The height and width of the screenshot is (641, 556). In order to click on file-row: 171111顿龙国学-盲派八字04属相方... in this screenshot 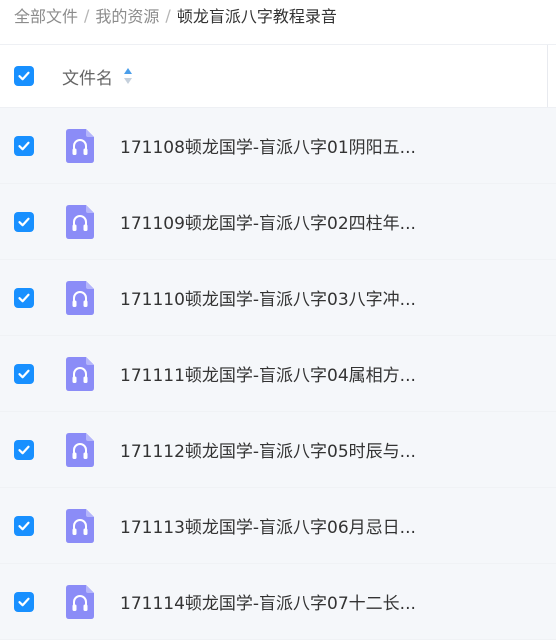, I will do `click(278, 374)`.